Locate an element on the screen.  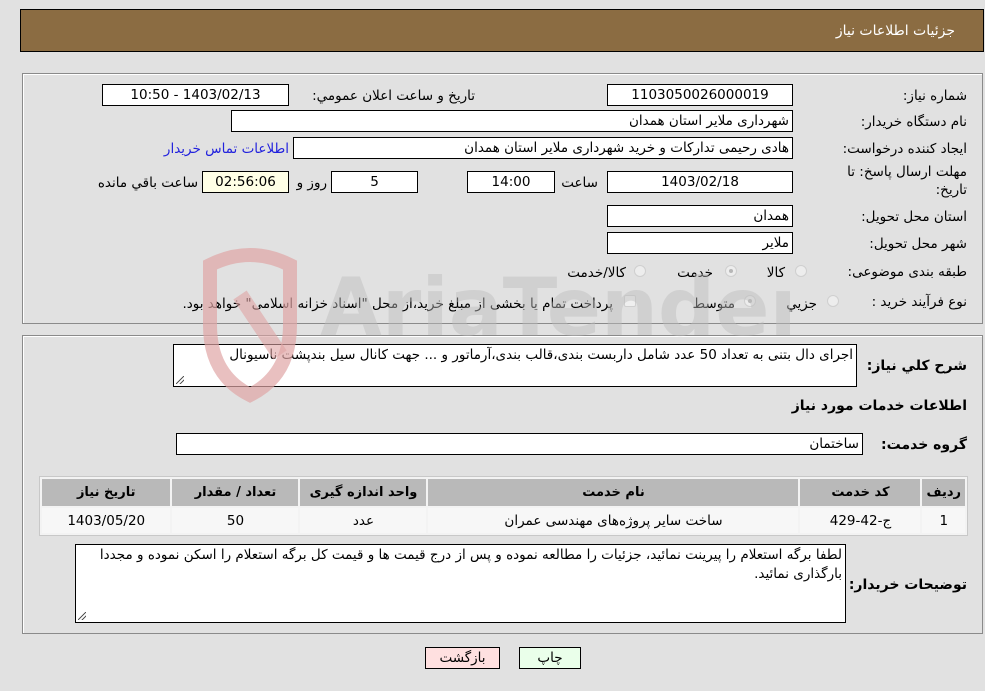
need-number-label: شماره نیاز: is located at coordinates (934, 96).